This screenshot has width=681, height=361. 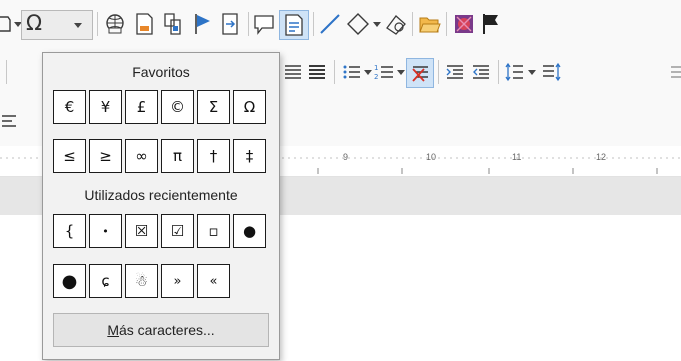 I want to click on recent-char-small-square: ▫, so click(x=213, y=231).